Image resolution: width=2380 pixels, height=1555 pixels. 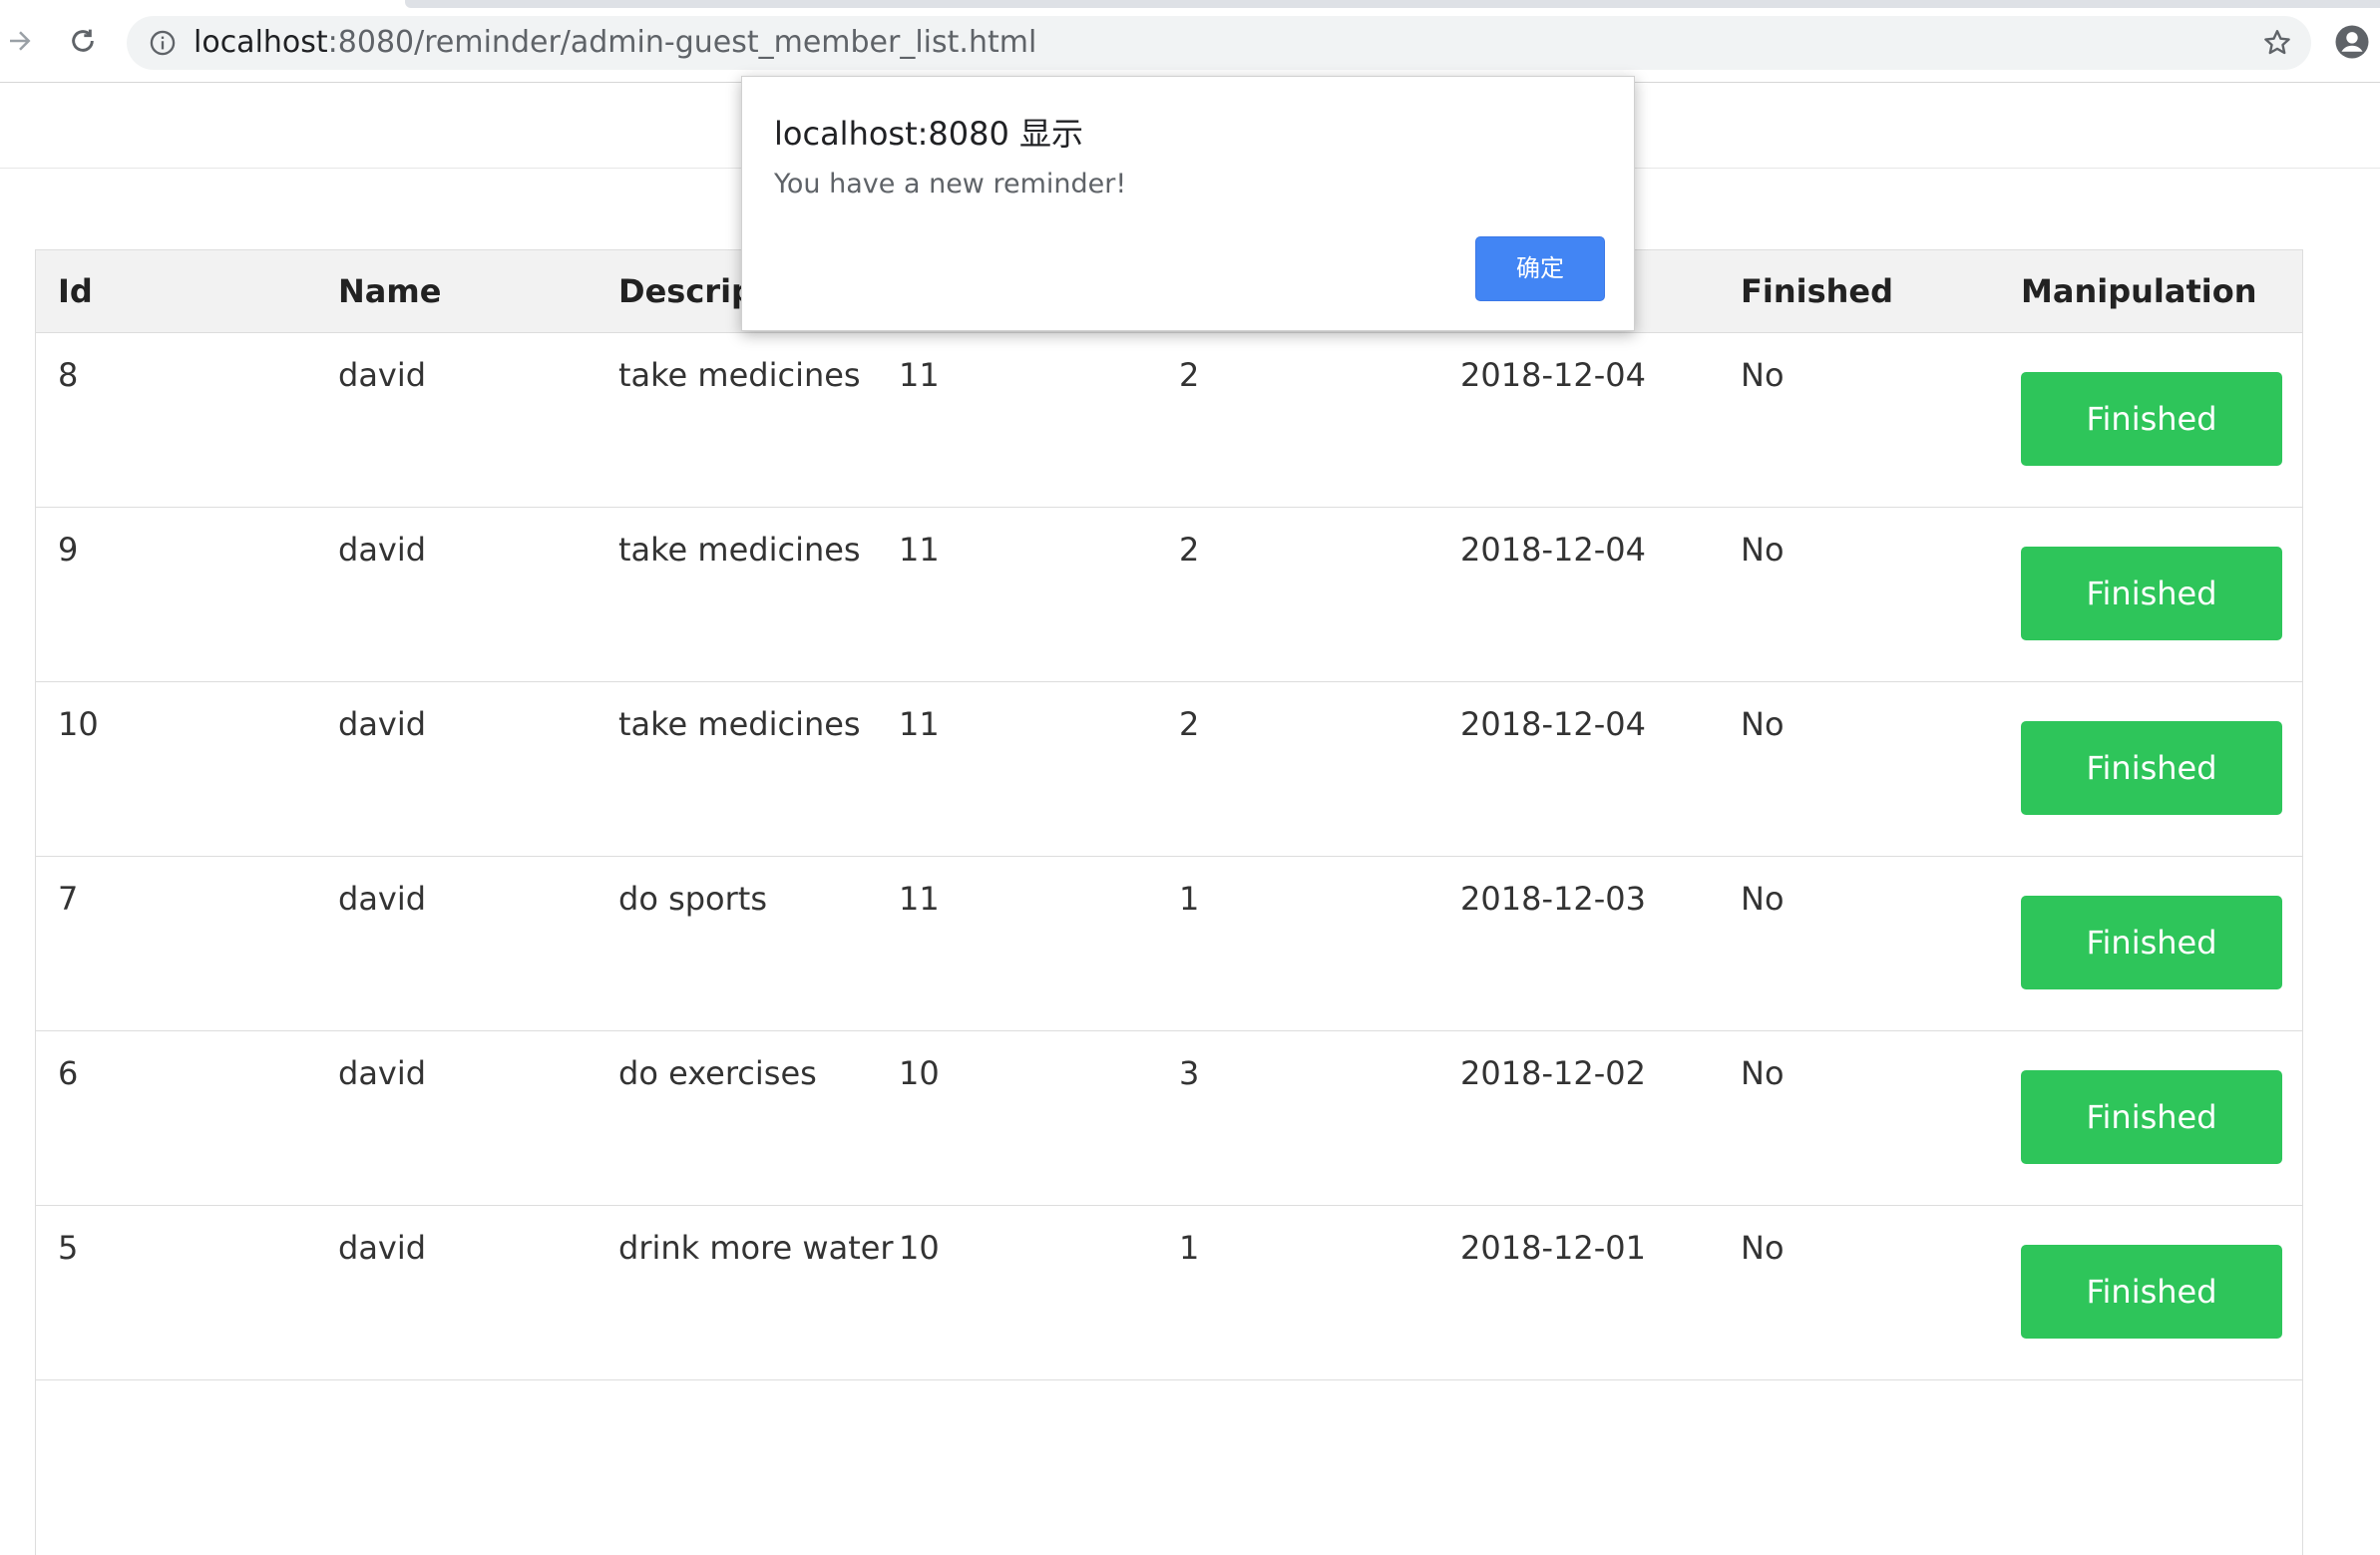 I want to click on cell-id: 6, so click(x=68, y=1073).